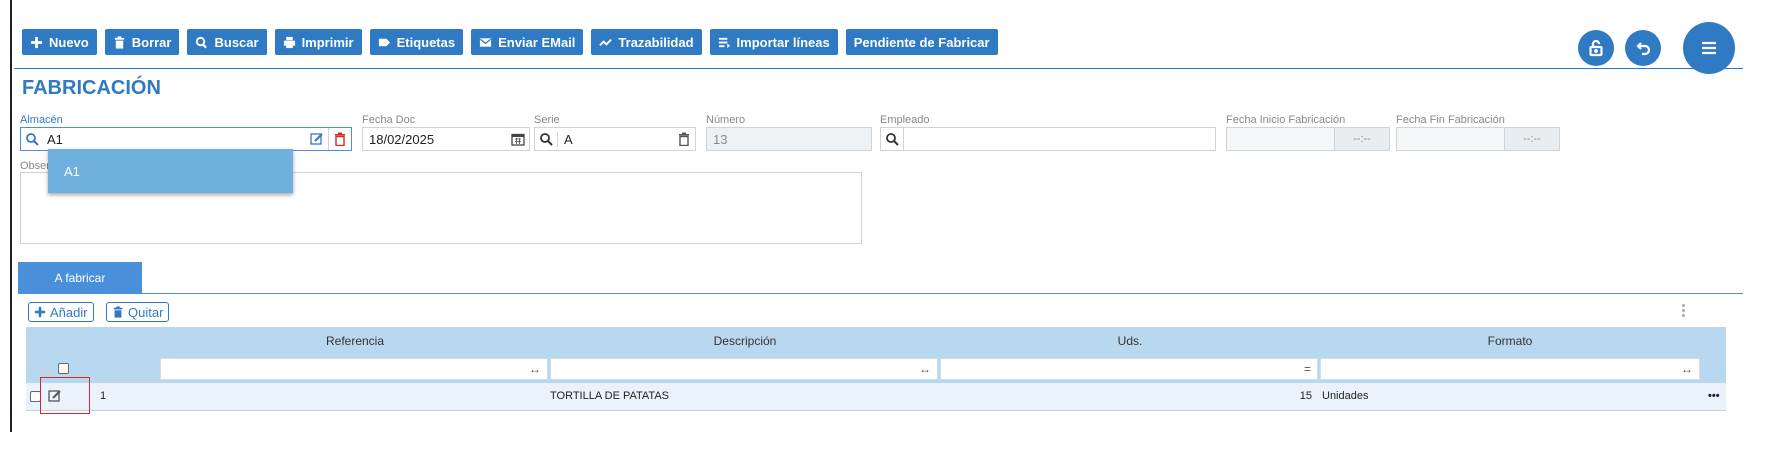 The width and height of the screenshot is (1773, 450). I want to click on print-button: Imprimir, so click(318, 42).